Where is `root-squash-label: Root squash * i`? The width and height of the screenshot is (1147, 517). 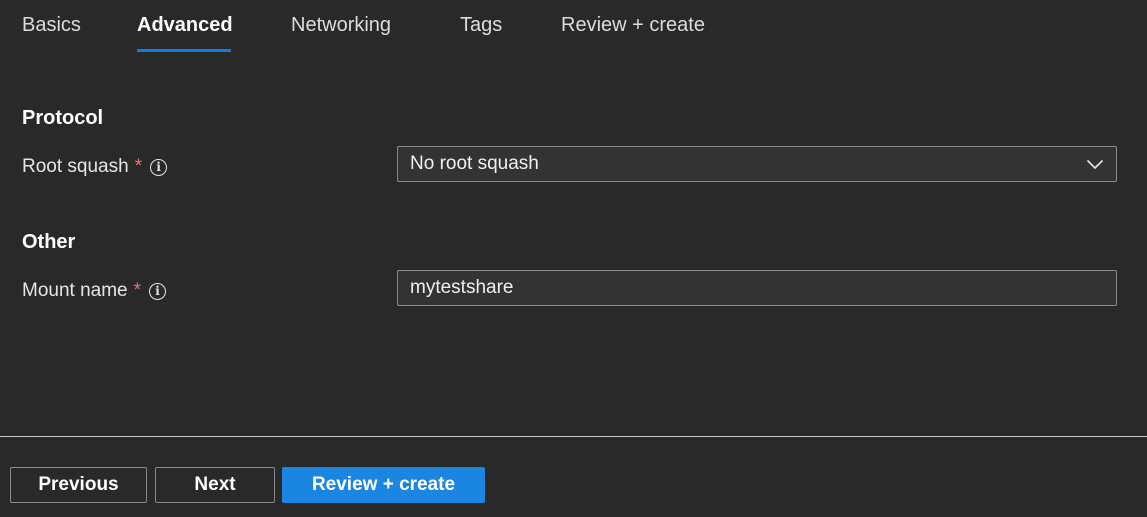
root-squash-label: Root squash * i is located at coordinates (95, 167).